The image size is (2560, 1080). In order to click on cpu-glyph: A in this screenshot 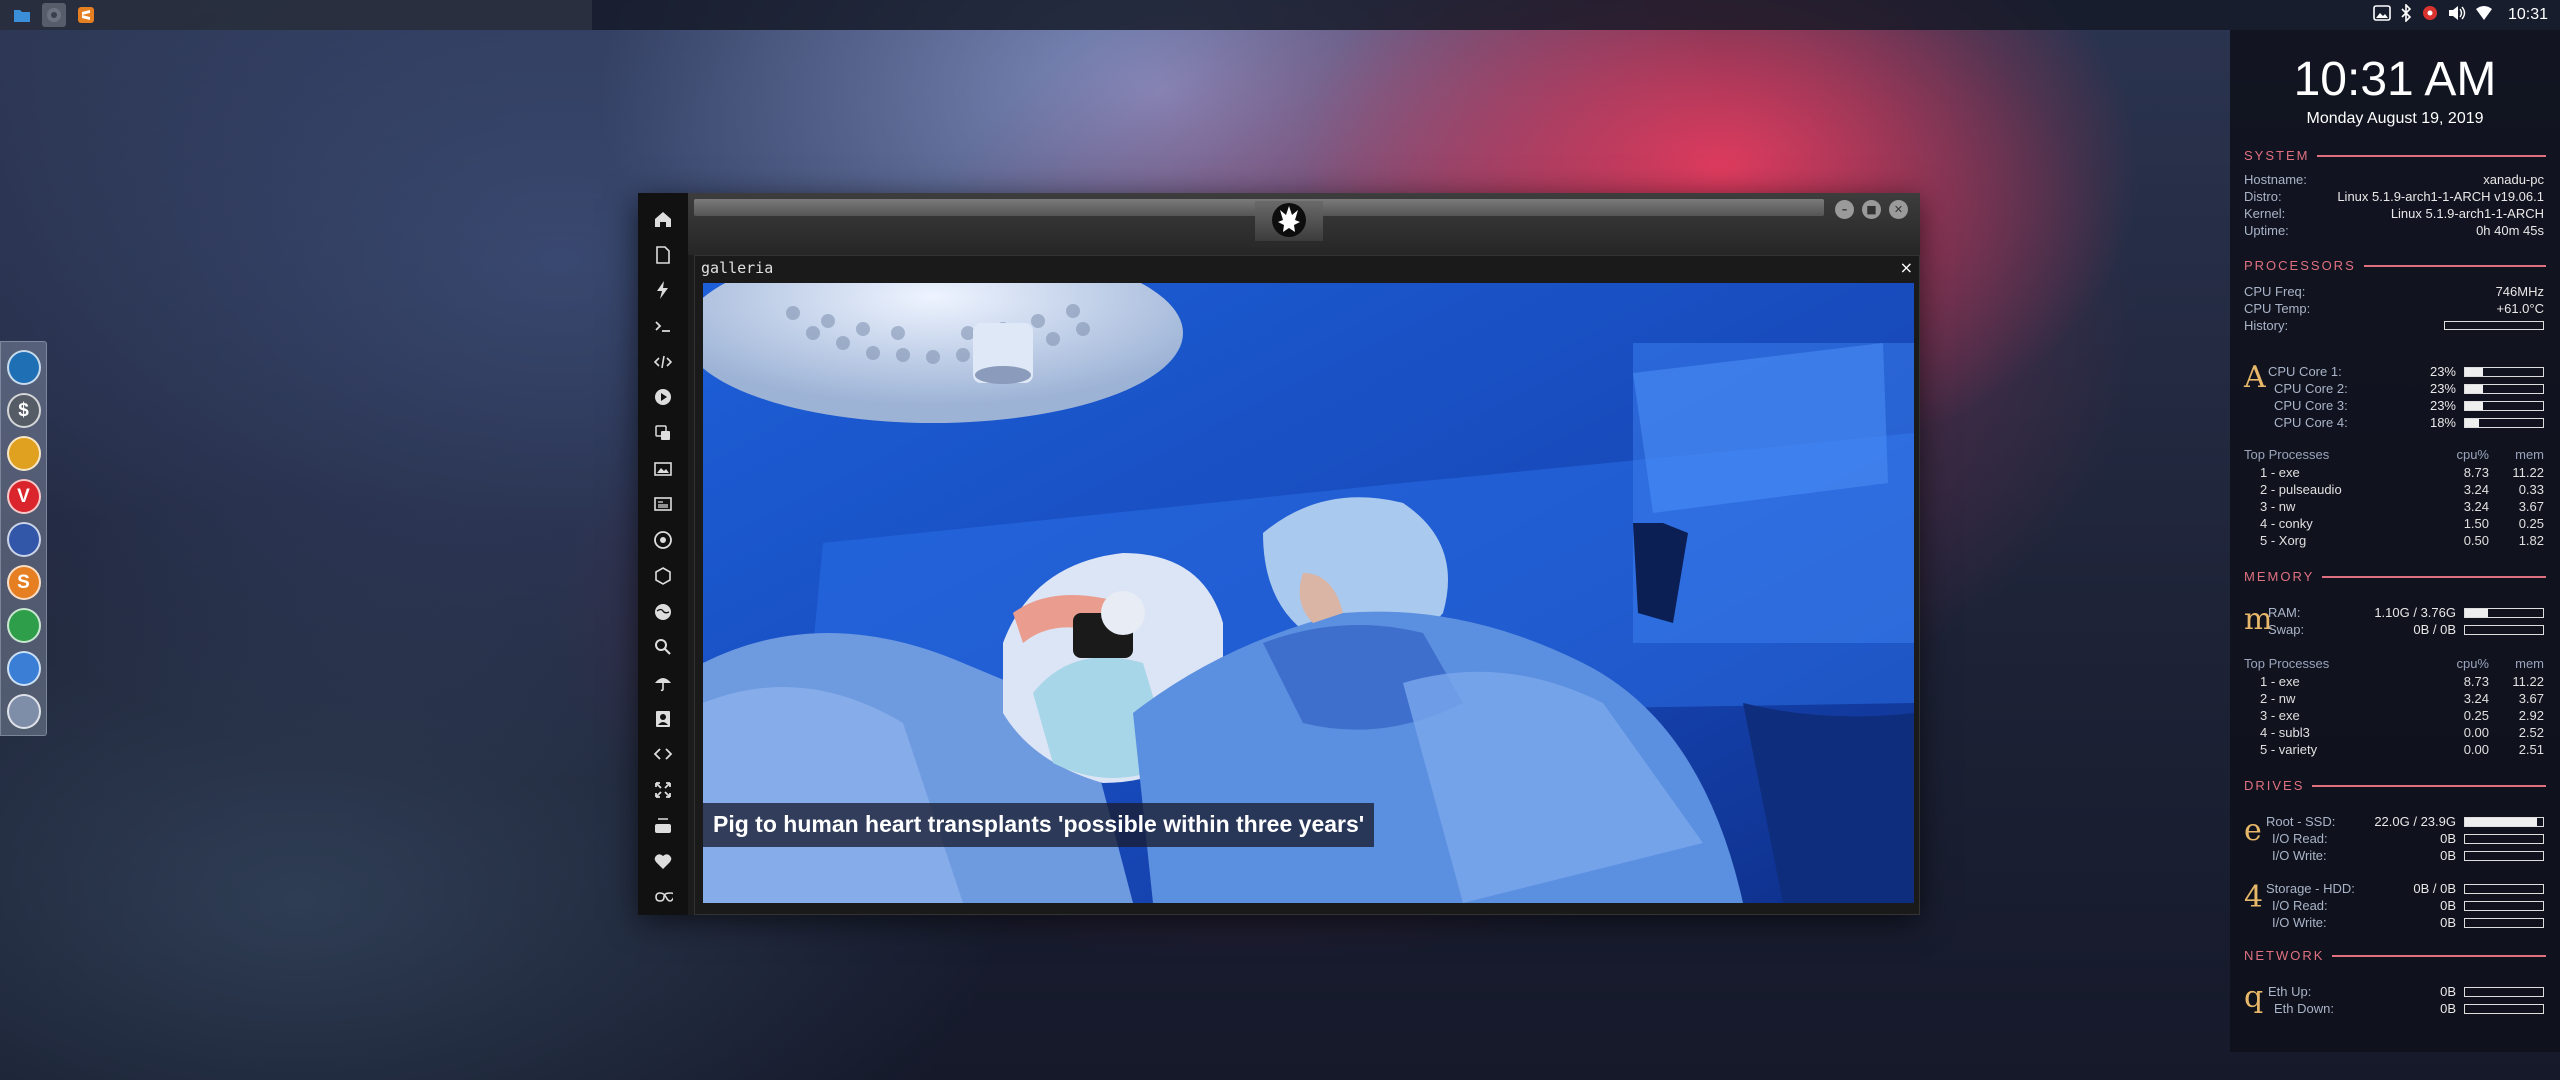, I will do `click(2255, 377)`.